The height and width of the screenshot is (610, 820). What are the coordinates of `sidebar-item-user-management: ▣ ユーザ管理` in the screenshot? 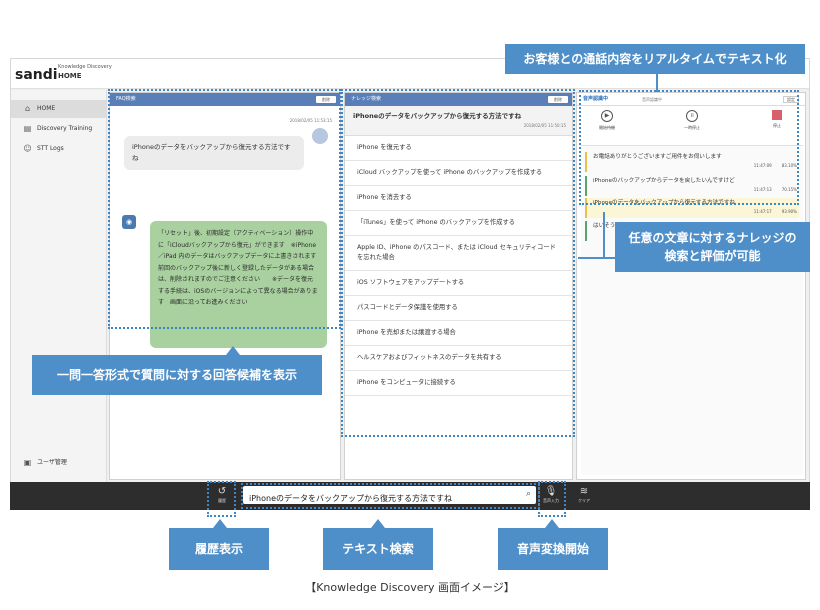 It's located at (59, 463).